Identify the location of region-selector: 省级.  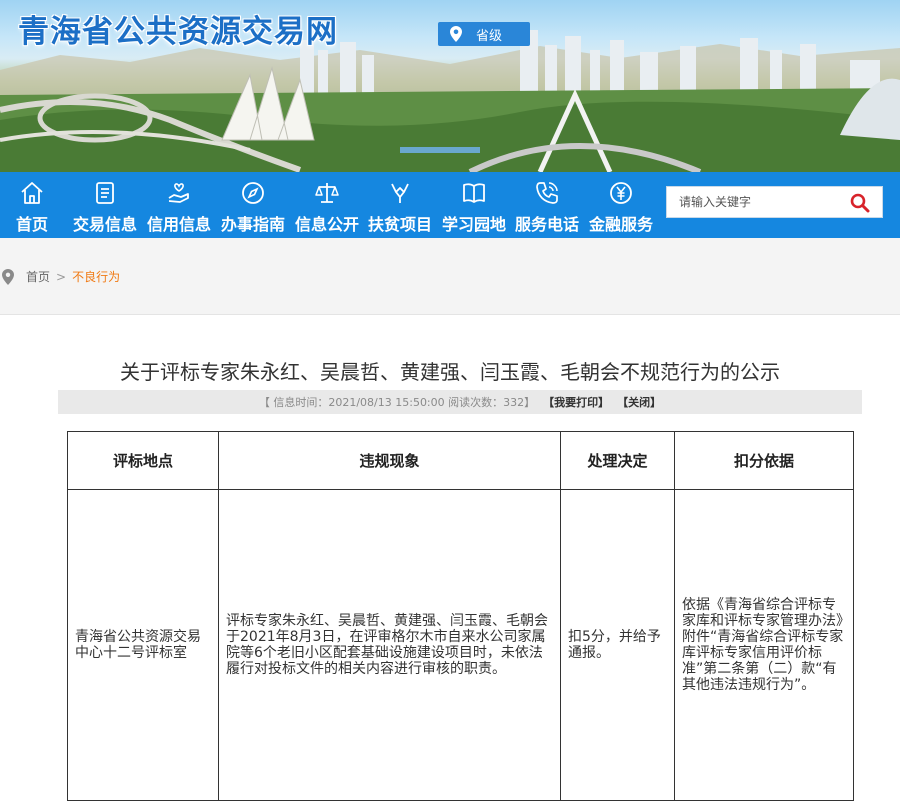
(484, 34).